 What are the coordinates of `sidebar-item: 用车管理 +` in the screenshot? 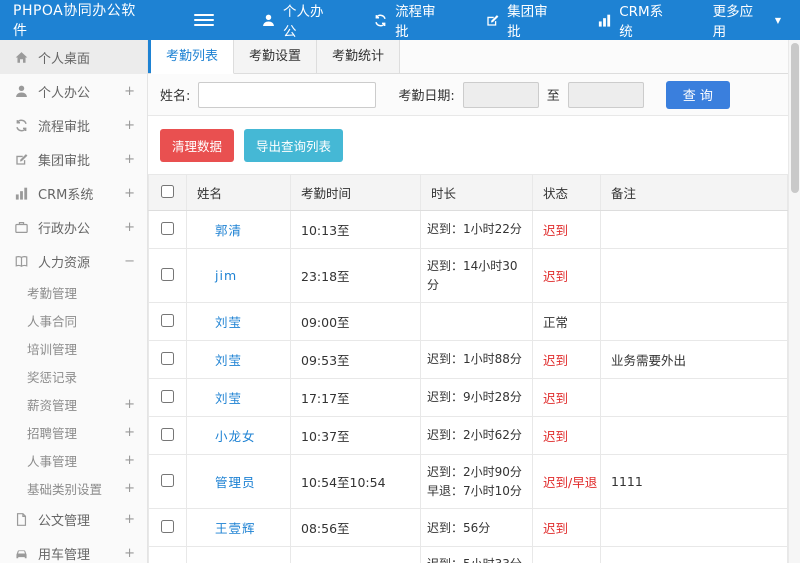 It's located at (73, 549).